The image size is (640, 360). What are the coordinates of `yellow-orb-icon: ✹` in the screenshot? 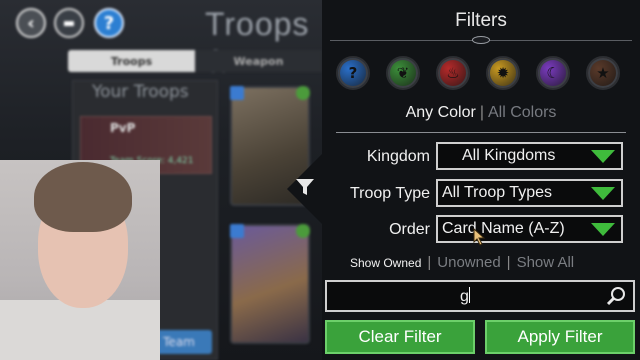 It's located at (503, 73).